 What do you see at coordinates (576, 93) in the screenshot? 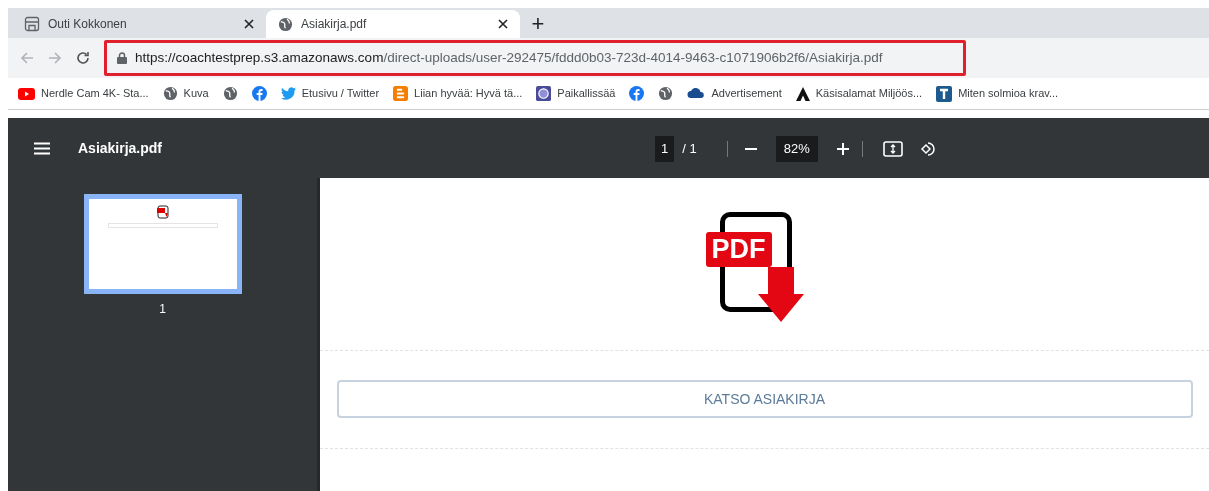
I see `bookmark: Paikallissää` at bounding box center [576, 93].